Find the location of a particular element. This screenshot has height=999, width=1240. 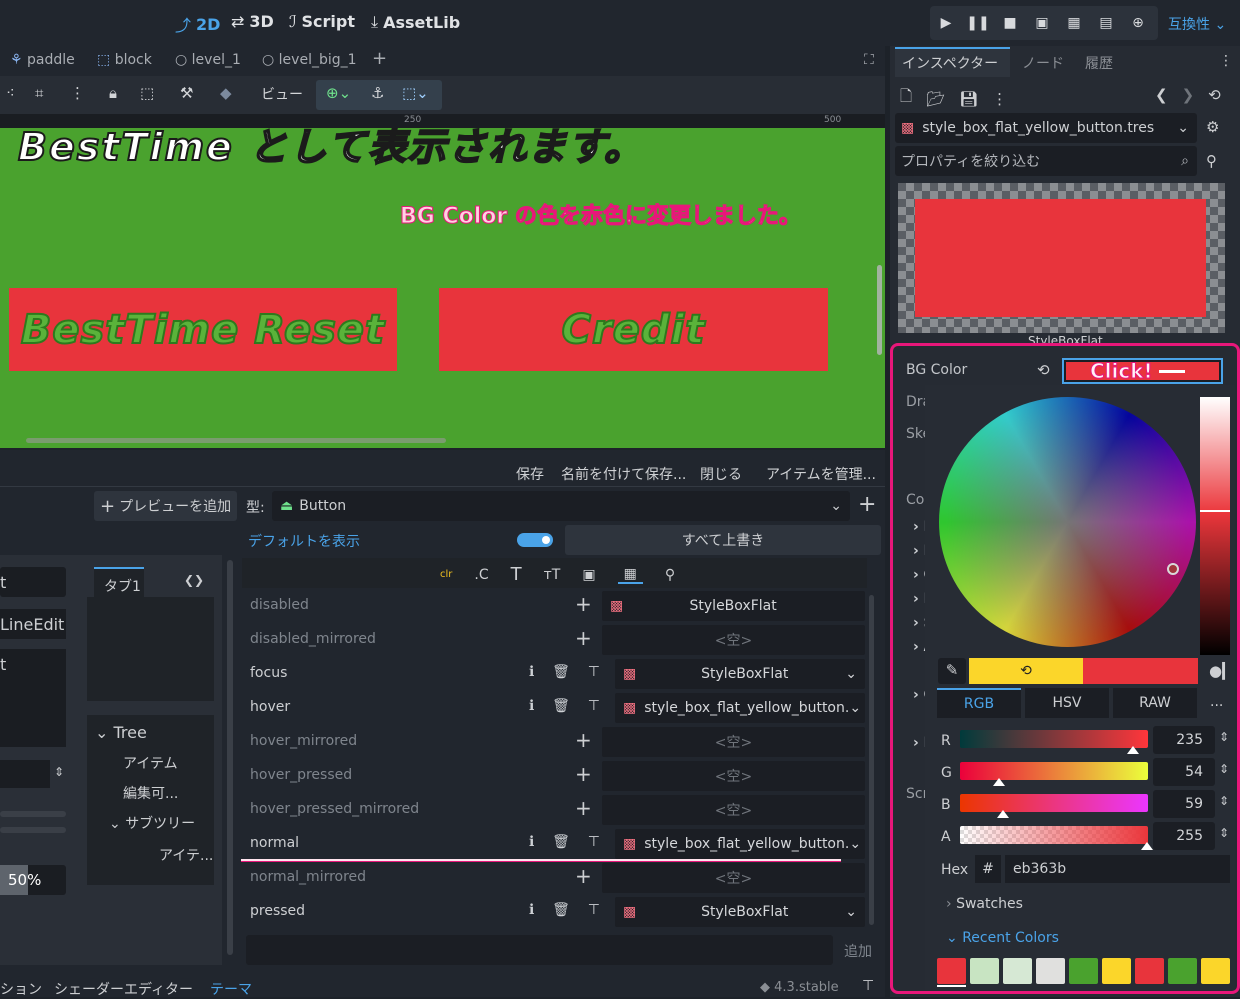

eyedropper-icon: ✎ is located at coordinates (952, 671).